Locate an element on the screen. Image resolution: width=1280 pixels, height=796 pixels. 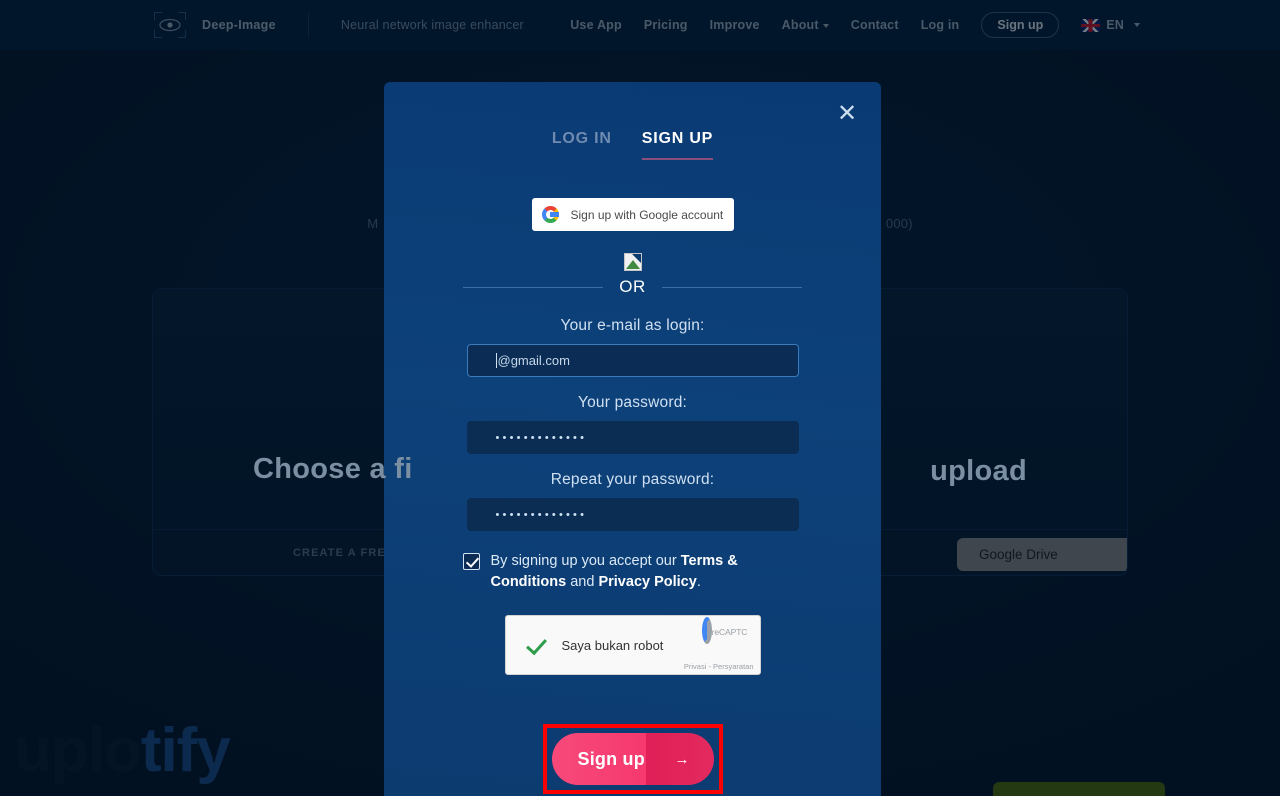
tab-signup: SIGN UP is located at coordinates (677, 145).